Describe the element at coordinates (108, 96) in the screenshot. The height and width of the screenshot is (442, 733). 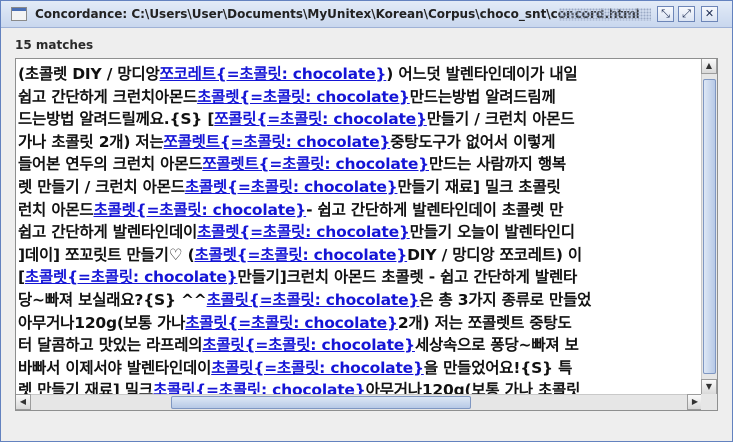
I see `left-context: 쉽고 간단하게 크런치아몬드` at that location.